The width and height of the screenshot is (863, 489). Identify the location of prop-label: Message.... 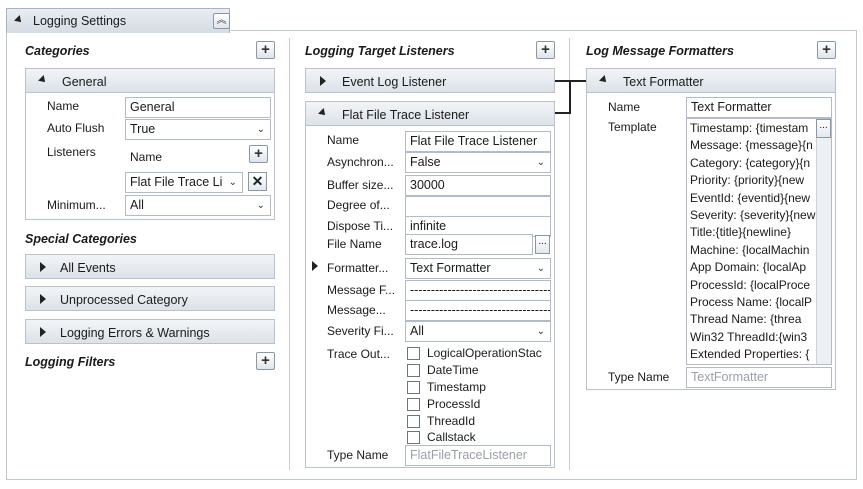
(356, 310).